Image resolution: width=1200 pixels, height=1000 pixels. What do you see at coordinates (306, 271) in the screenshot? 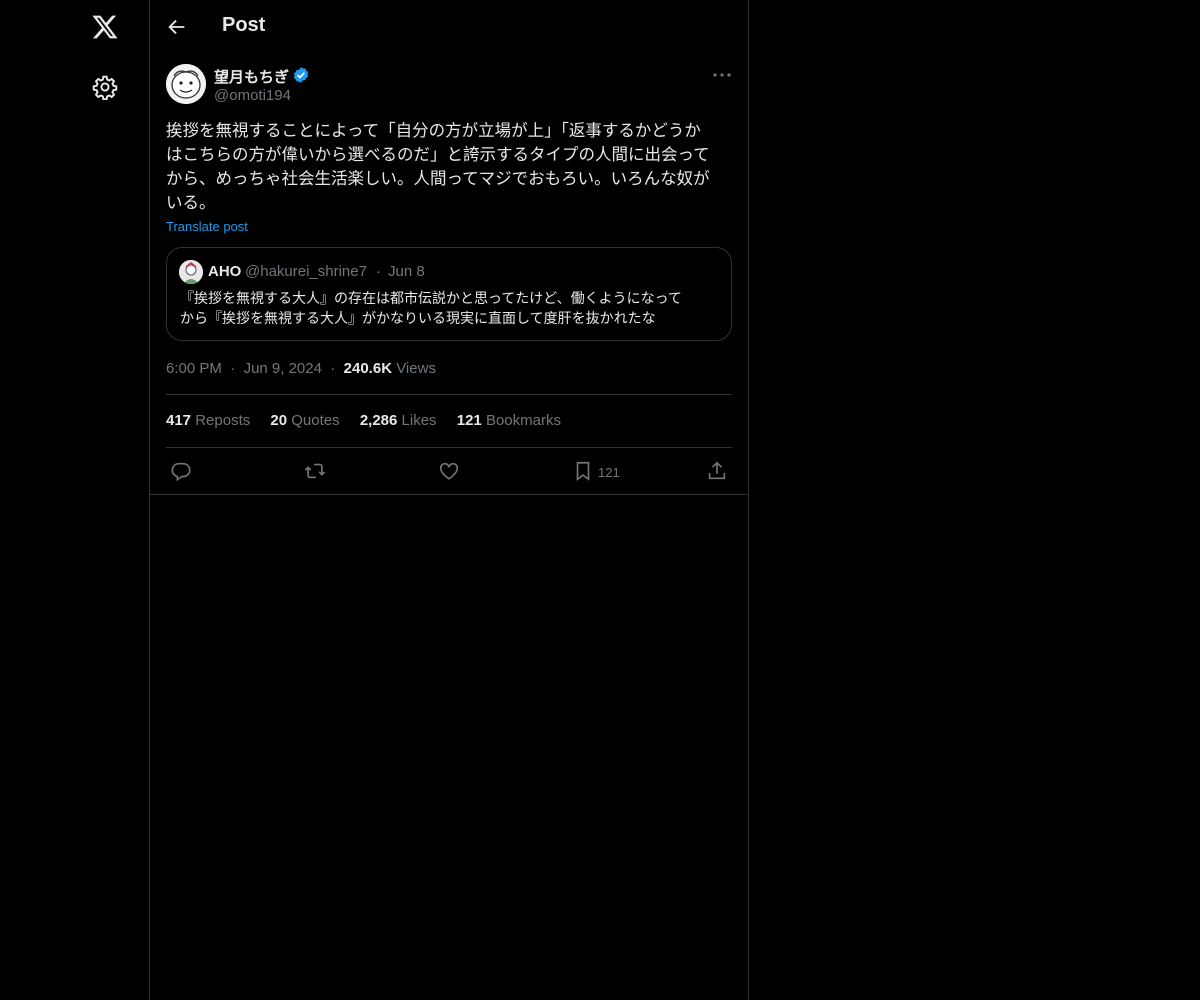
I see `quote-author-handle: @hakurei_shrine7` at bounding box center [306, 271].